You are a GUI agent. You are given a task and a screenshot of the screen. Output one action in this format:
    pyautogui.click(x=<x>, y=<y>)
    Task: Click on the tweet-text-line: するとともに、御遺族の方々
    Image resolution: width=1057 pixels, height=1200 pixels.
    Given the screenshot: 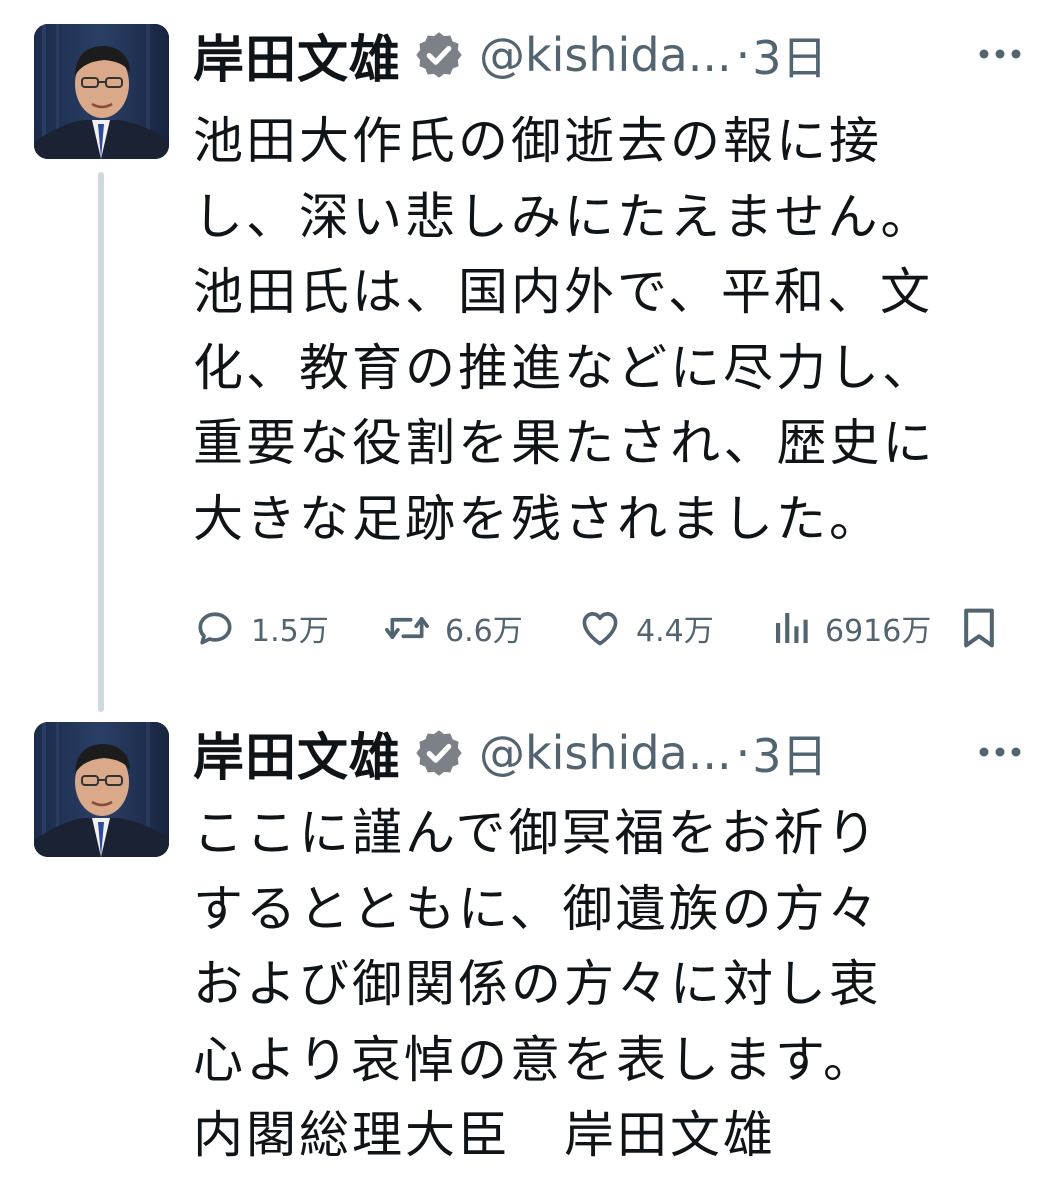 What is the action you would take?
    pyautogui.click(x=537, y=908)
    